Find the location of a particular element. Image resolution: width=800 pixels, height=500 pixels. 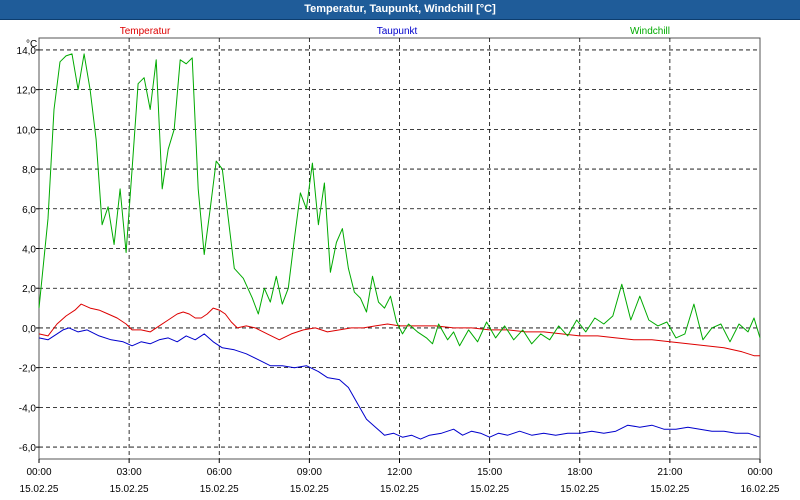

legend-entry-windchill: Windchill is located at coordinates (650, 31).